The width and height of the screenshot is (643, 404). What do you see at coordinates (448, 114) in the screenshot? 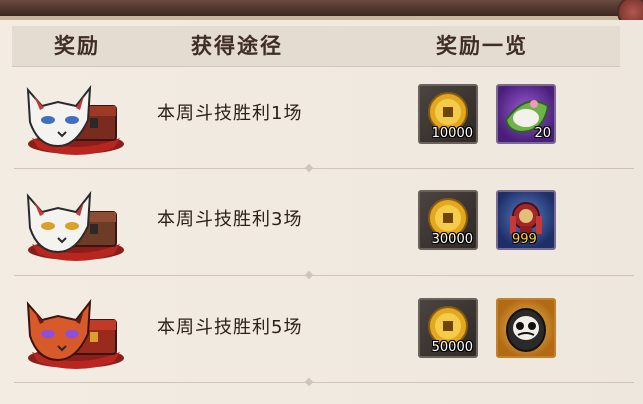
I see `gold-coin-icon: 10000` at bounding box center [448, 114].